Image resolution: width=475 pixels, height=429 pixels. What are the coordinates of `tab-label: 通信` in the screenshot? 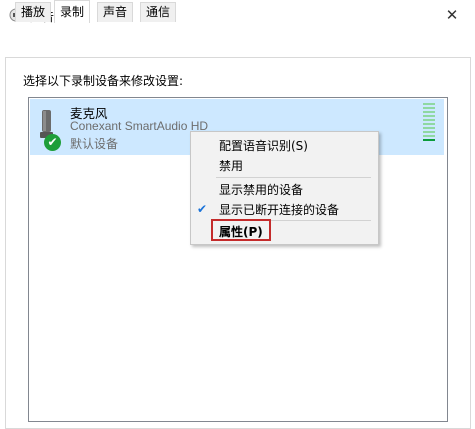 It's located at (158, 12).